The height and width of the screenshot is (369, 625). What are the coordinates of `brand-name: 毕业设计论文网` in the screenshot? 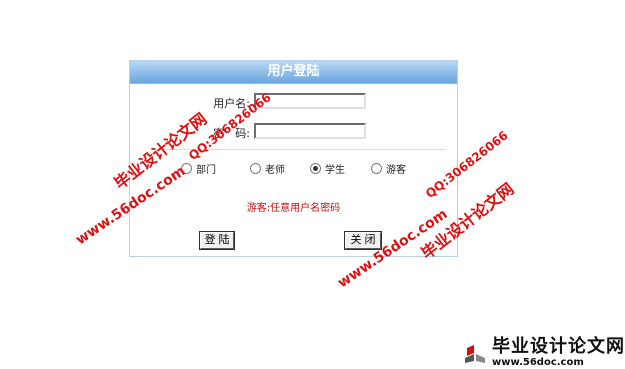 It's located at (558, 346).